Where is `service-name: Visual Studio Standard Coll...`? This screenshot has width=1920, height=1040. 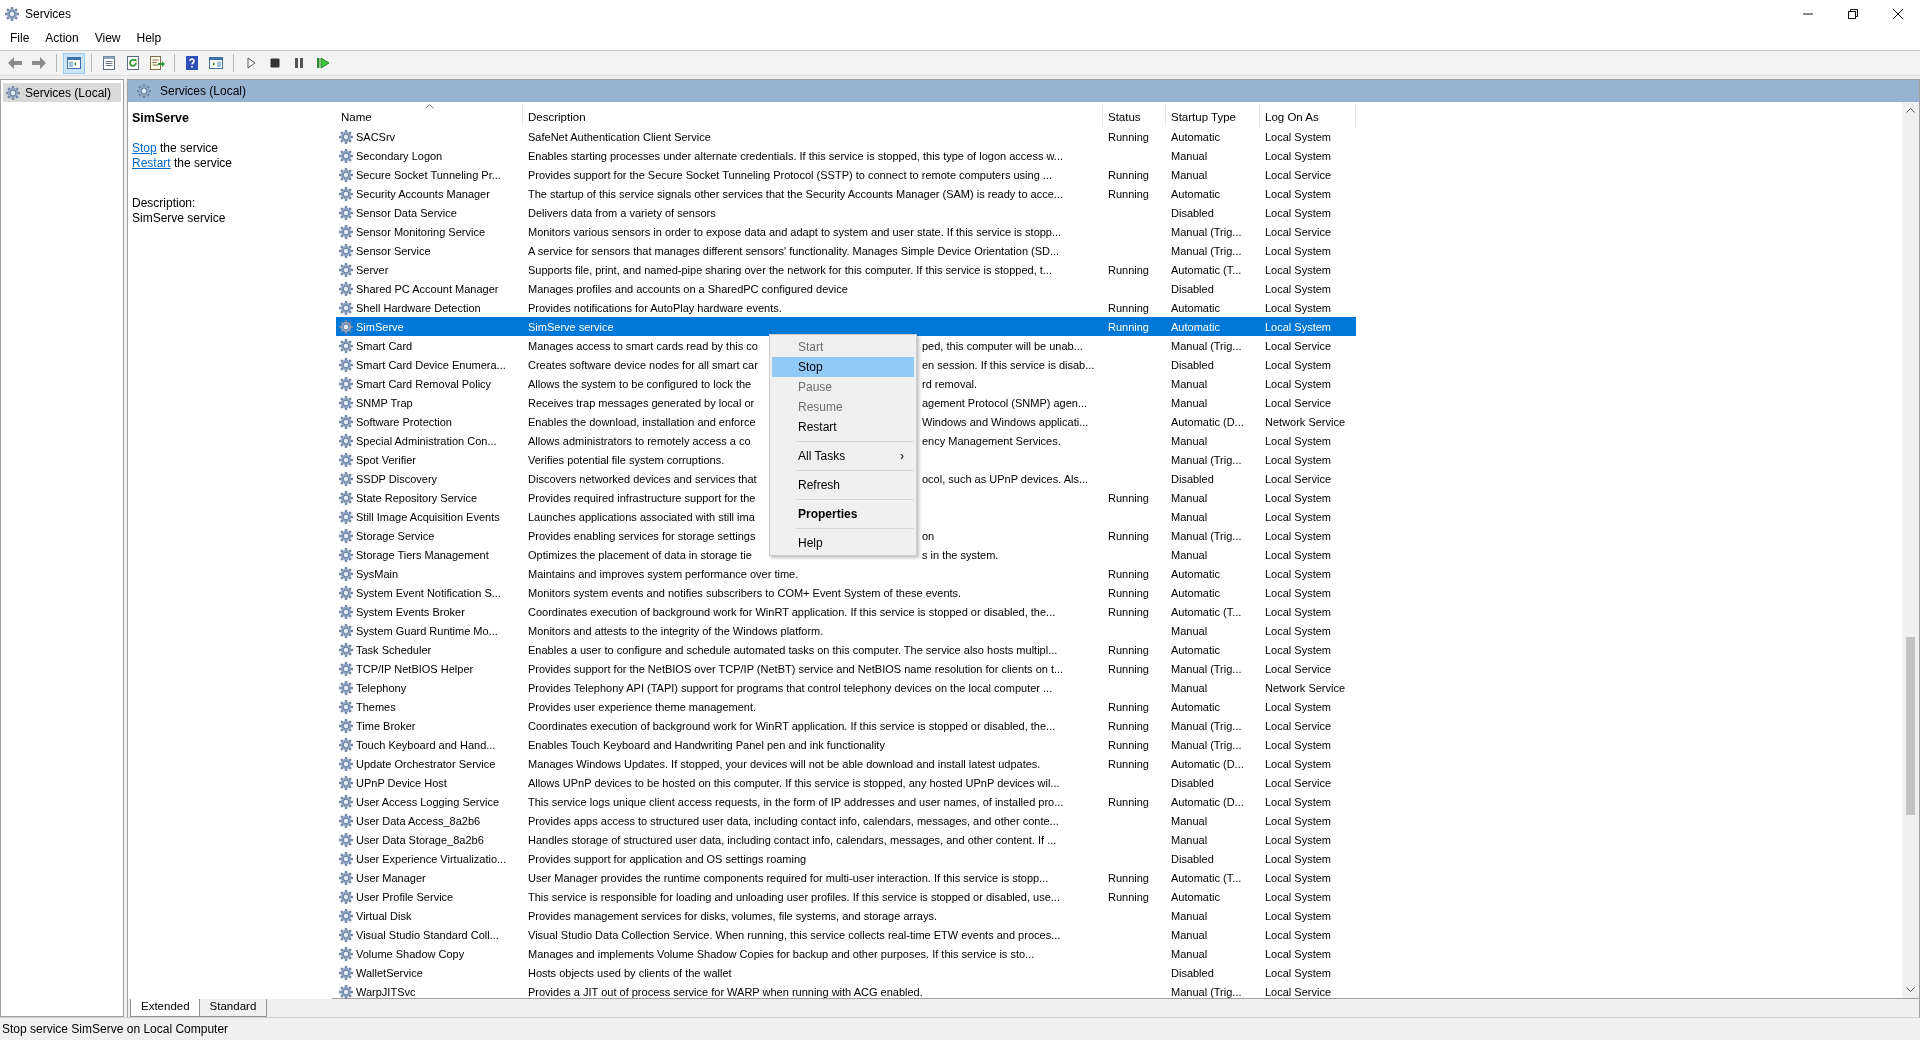
service-name: Visual Studio Standard Coll... is located at coordinates (427, 934).